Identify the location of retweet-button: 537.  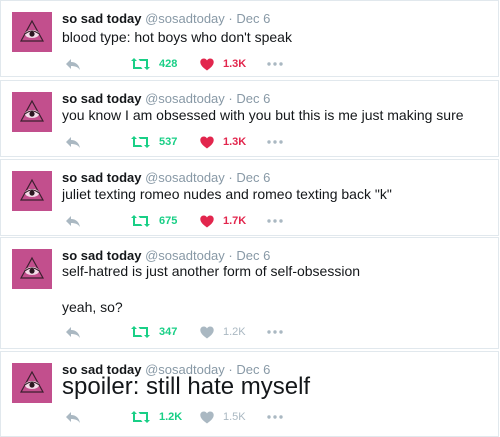
(154, 142).